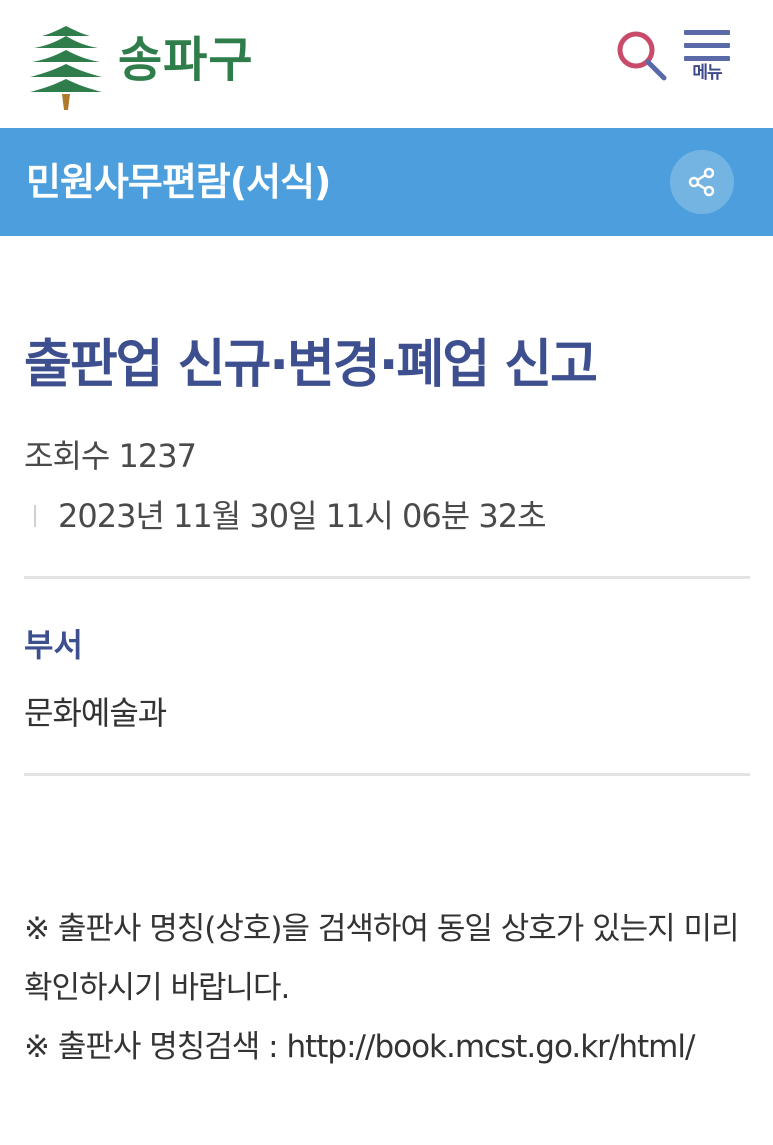 This screenshot has height=1145, width=773. I want to click on hamburger-menu-icon, so click(707, 46).